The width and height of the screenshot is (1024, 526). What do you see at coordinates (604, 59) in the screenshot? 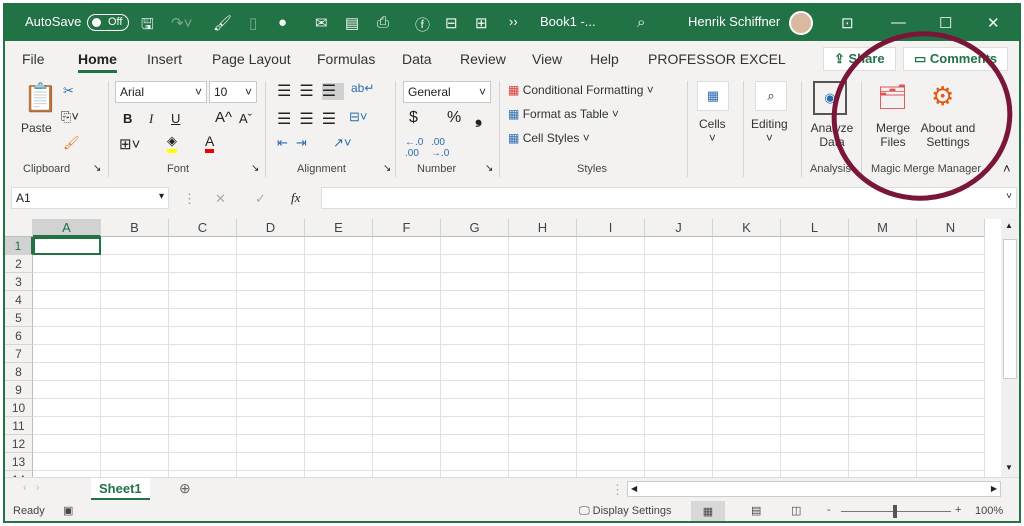
I see `tab-help: Help` at bounding box center [604, 59].